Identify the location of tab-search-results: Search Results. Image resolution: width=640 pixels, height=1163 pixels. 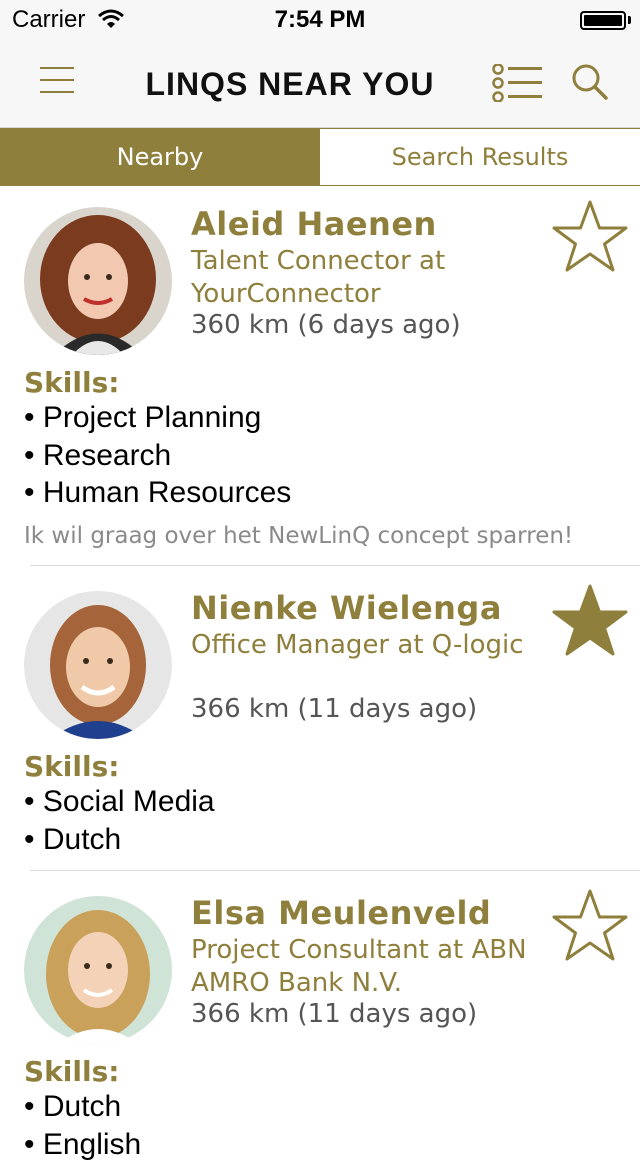
(480, 157).